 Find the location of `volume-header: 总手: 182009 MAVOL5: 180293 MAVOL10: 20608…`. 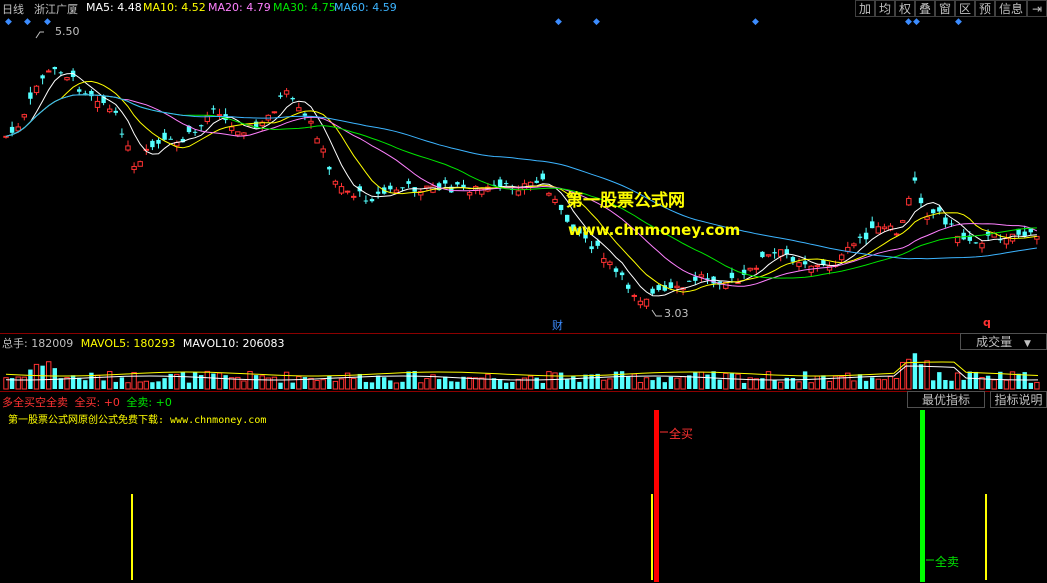

volume-header: 总手: 182009 MAVOL5: 180293 MAVOL10: 20608… is located at coordinates (143, 343).